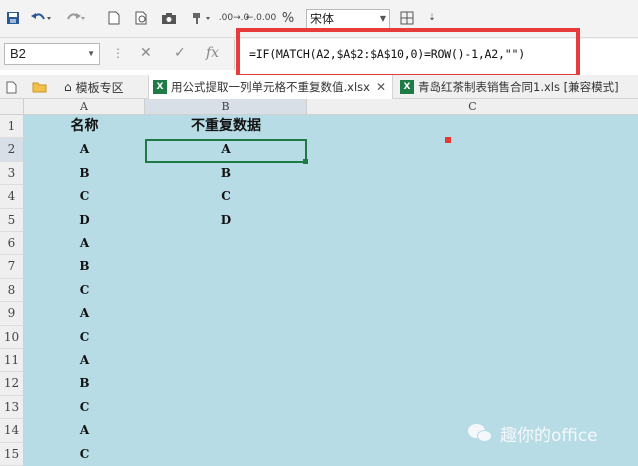  What do you see at coordinates (99, 87) in the screenshot?
I see `tab-label: 模板专区` at bounding box center [99, 87].